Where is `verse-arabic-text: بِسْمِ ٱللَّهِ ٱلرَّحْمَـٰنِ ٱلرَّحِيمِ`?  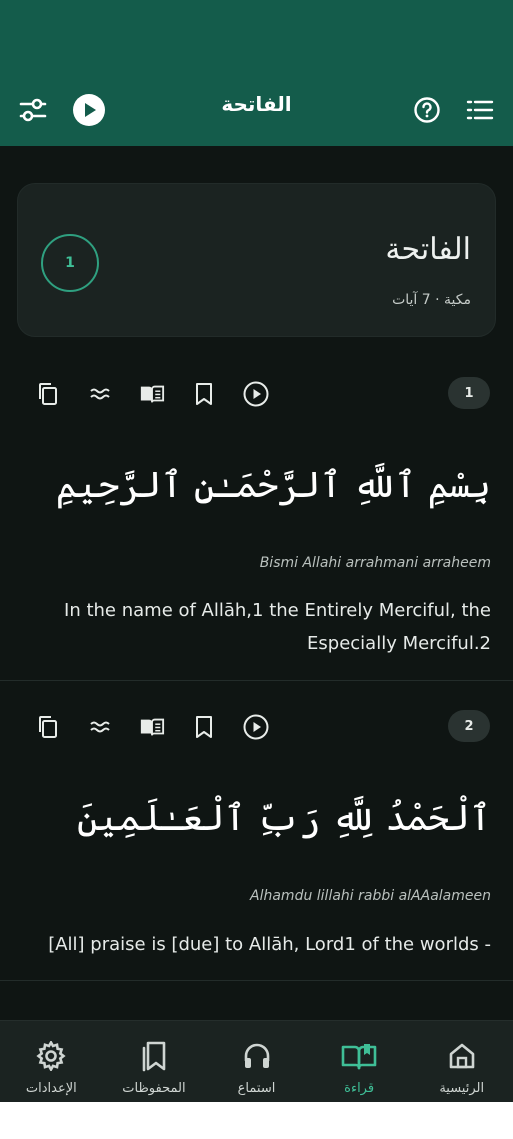 verse-arabic-text: بِسْمِ ٱللَّهِ ٱلرَّحْمَـٰنِ ٱلرَّحِيمِ is located at coordinates (273, 485).